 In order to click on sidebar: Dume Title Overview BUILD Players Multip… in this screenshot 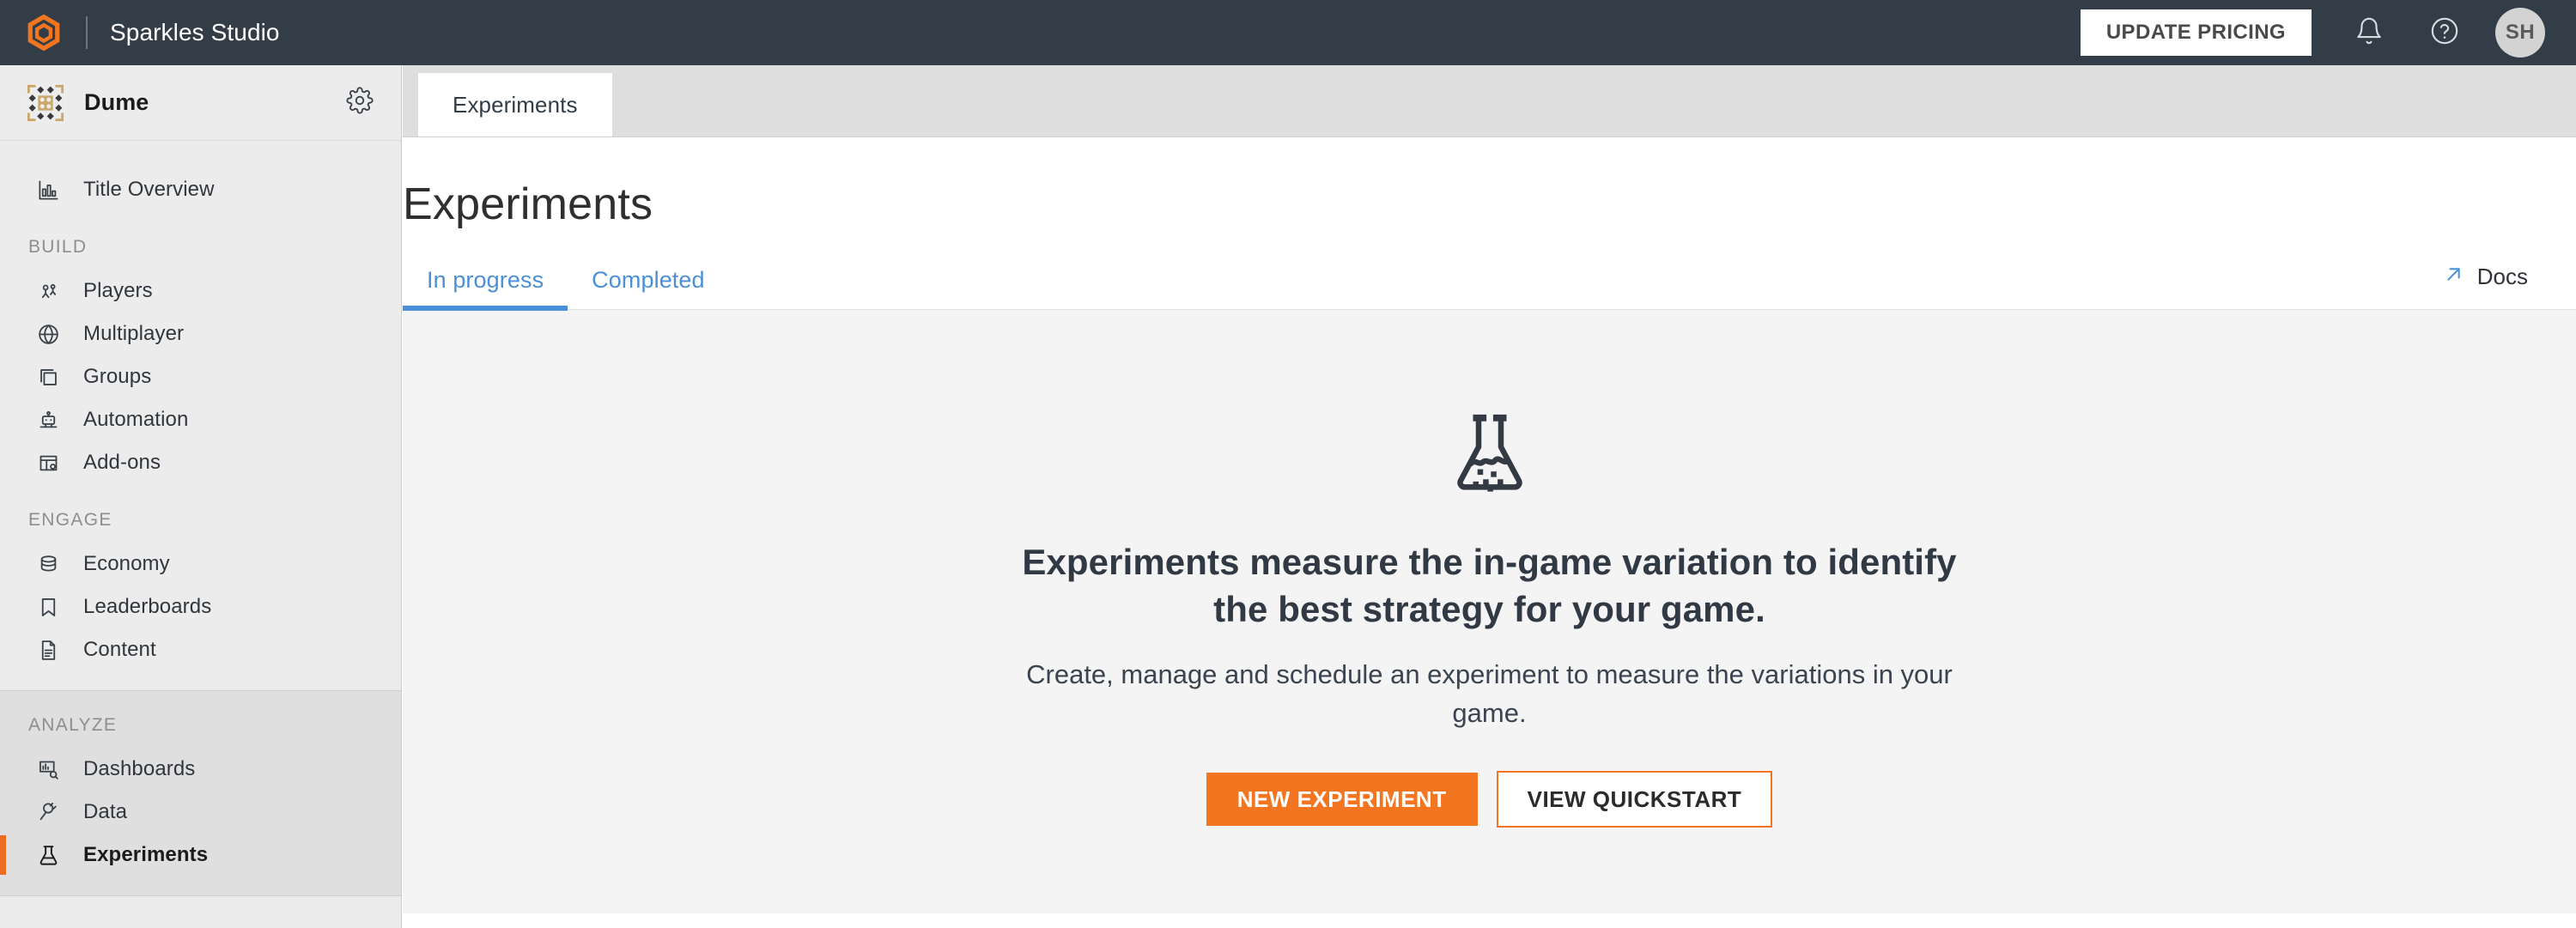, I will do `click(201, 496)`.